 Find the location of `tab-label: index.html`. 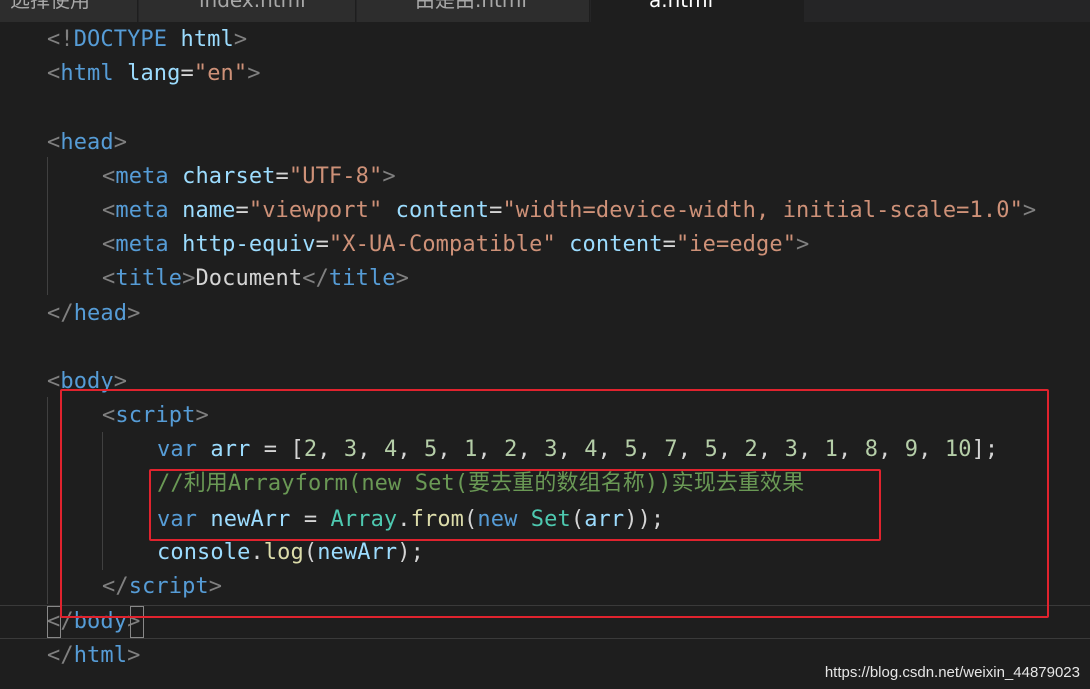

tab-label: index.html is located at coordinates (252, 6).